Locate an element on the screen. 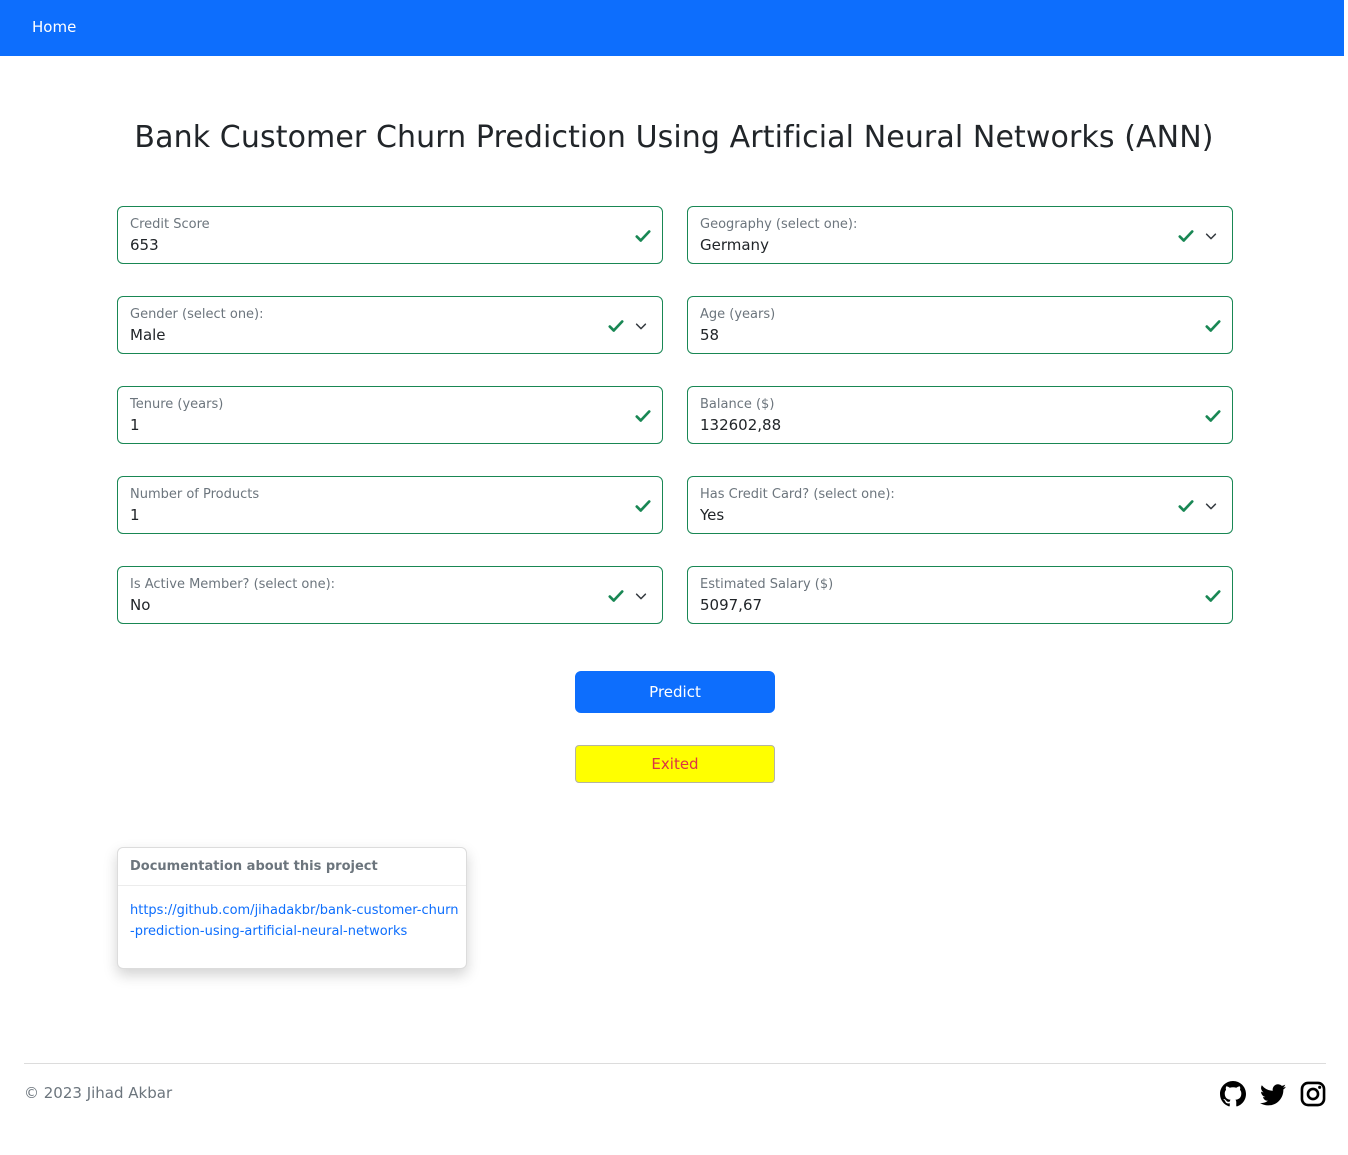 This screenshot has height=1155, width=1348. credit-score-field: Credit Score 653 is located at coordinates (390, 235).